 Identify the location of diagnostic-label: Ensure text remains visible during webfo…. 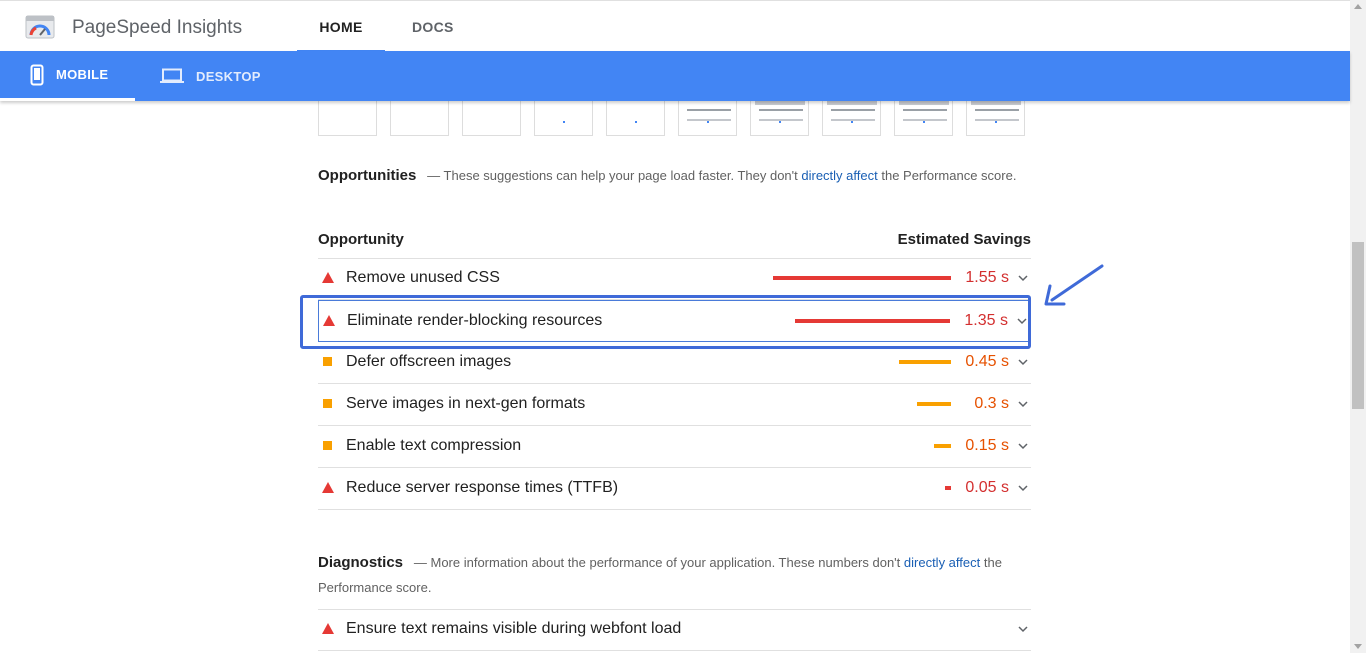
(514, 628).